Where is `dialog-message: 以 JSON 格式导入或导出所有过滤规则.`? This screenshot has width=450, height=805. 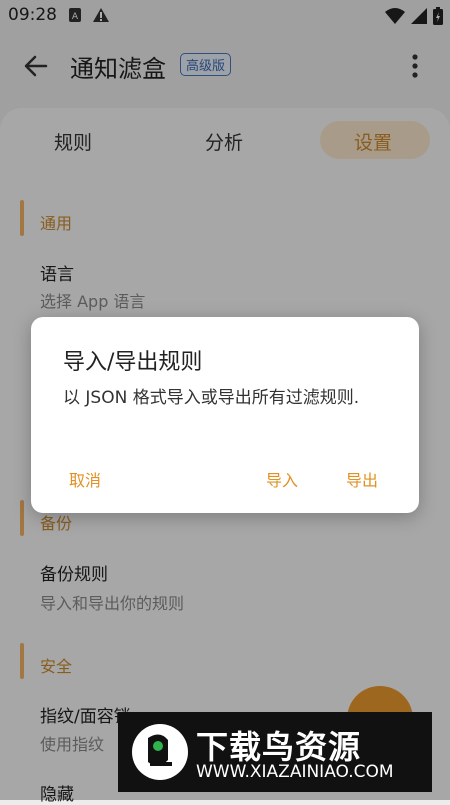
dialog-message: 以 JSON 格式导入或导出所有过滤规则. is located at coordinates (211, 398).